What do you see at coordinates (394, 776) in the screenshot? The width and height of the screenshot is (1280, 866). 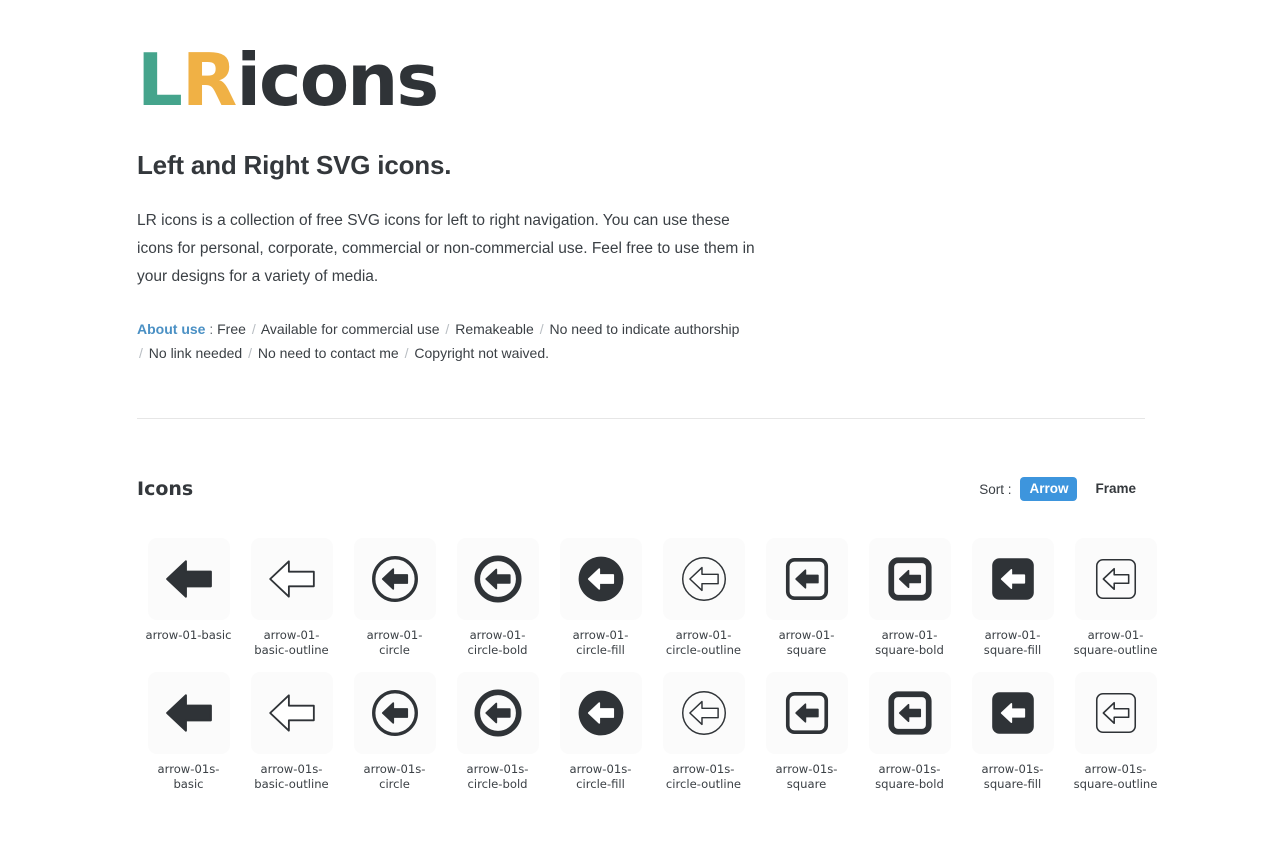 I see `icon-label: arrow-01s-circle` at bounding box center [394, 776].